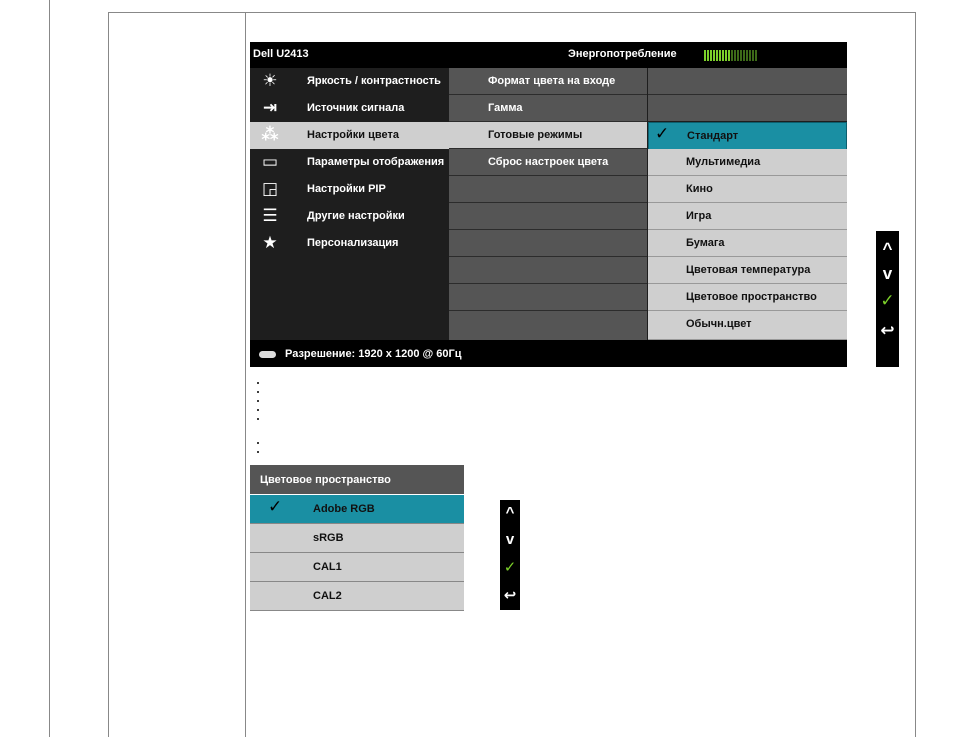 This screenshot has width=954, height=737. I want to click on menu-item-brightness: ☀ Яркость / контрастность, so click(349, 81).